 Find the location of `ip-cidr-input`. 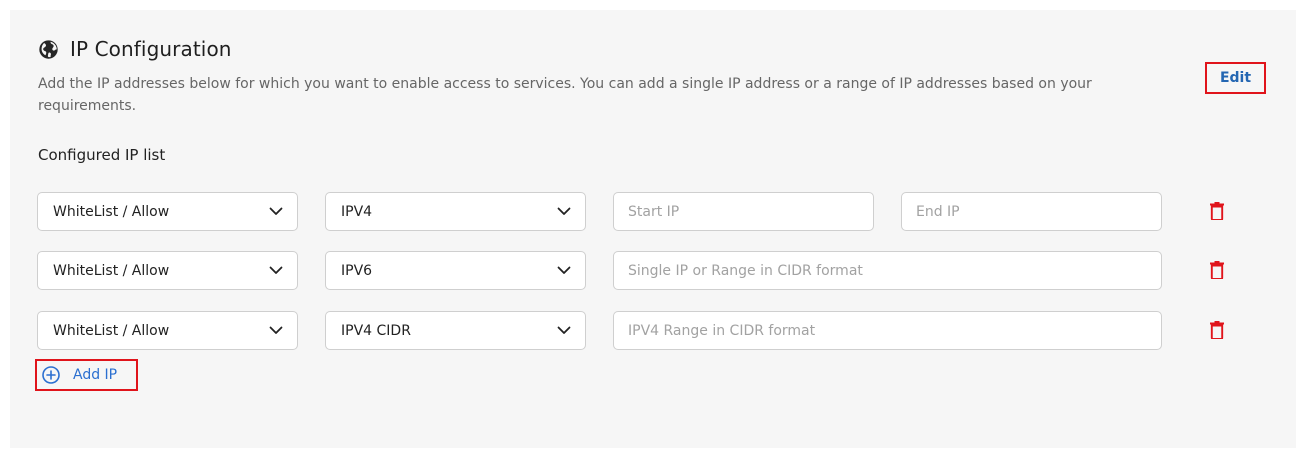

ip-cidr-input is located at coordinates (887, 270).